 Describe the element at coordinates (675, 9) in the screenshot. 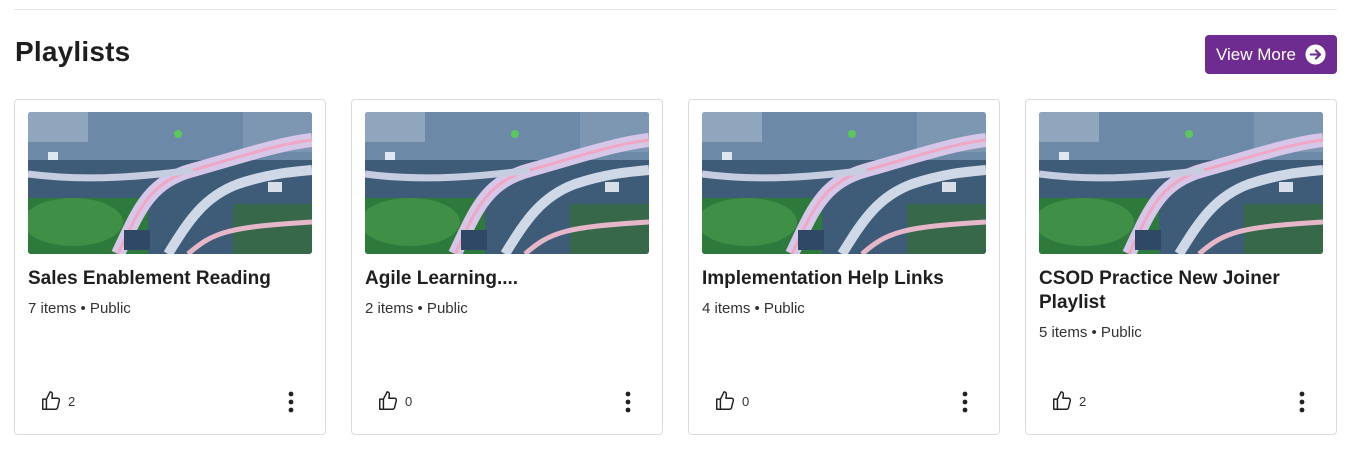

I see `section-divider` at that location.